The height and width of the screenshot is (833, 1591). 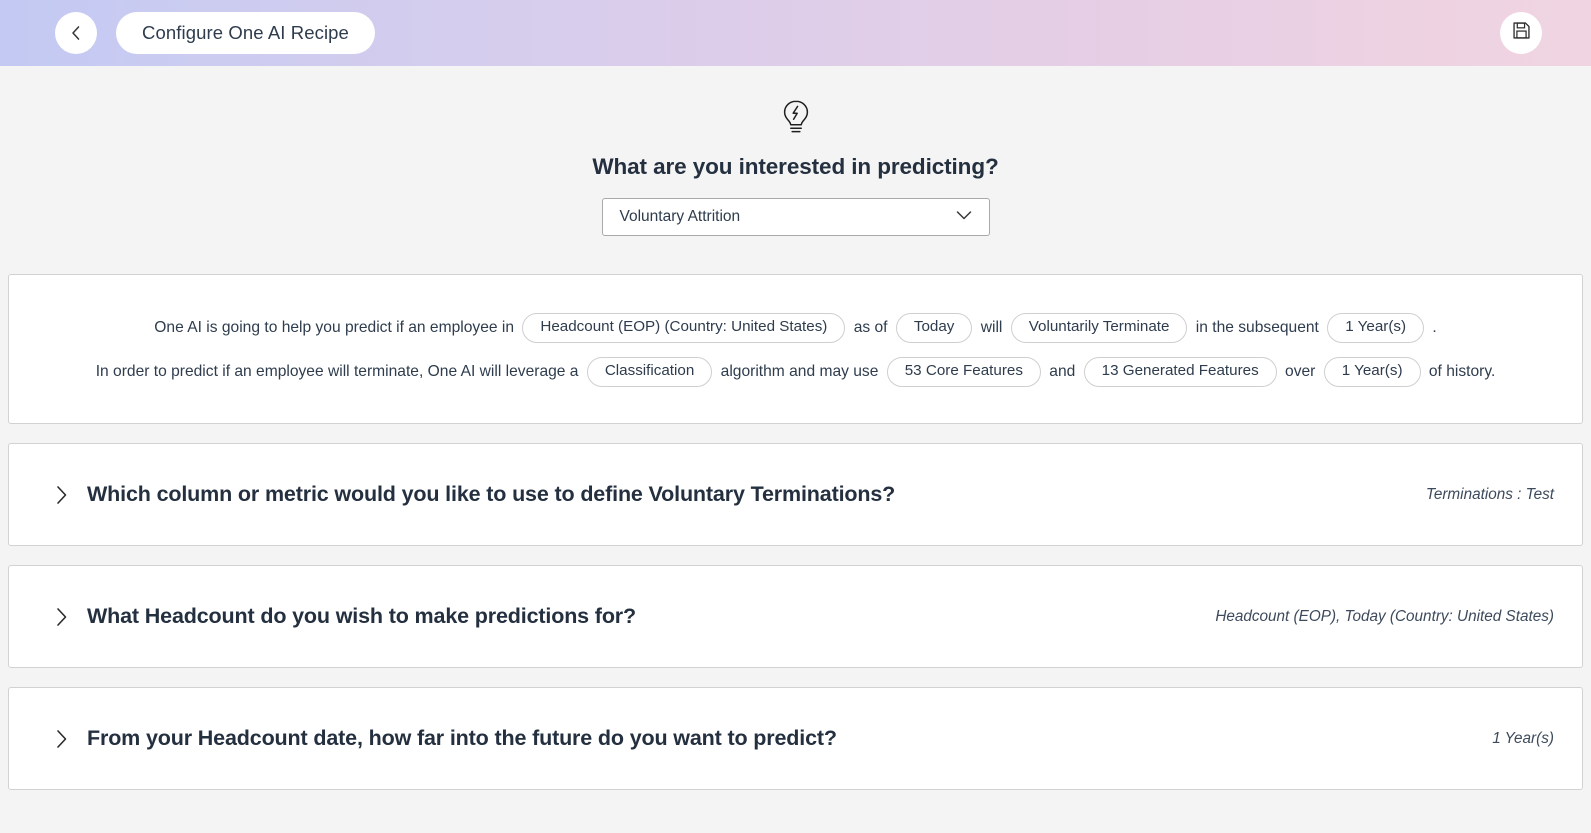 I want to click on summary-text-1b: as of, so click(x=870, y=327).